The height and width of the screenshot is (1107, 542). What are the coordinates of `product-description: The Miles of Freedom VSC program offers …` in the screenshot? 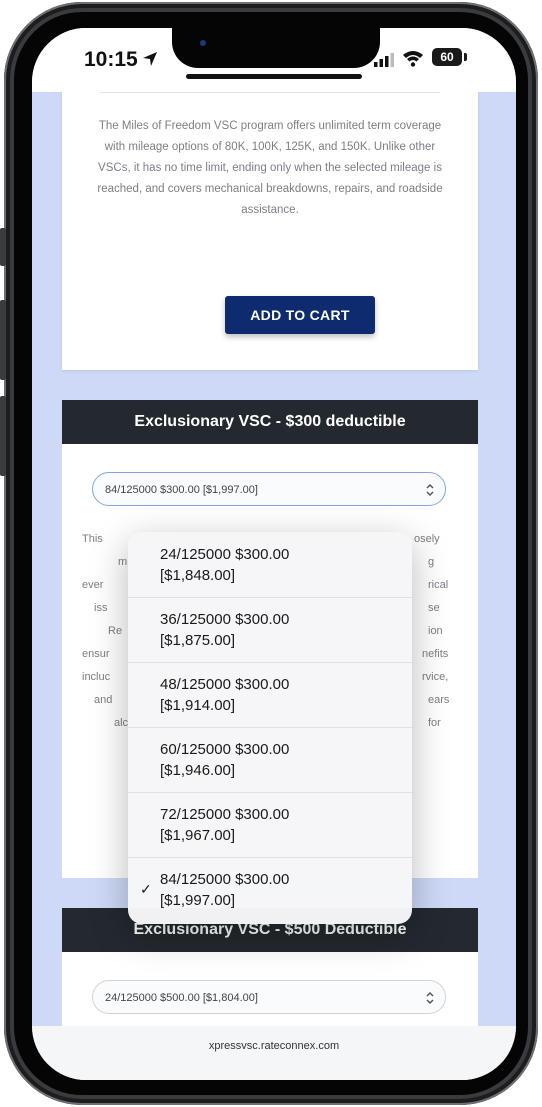 It's located at (270, 168).